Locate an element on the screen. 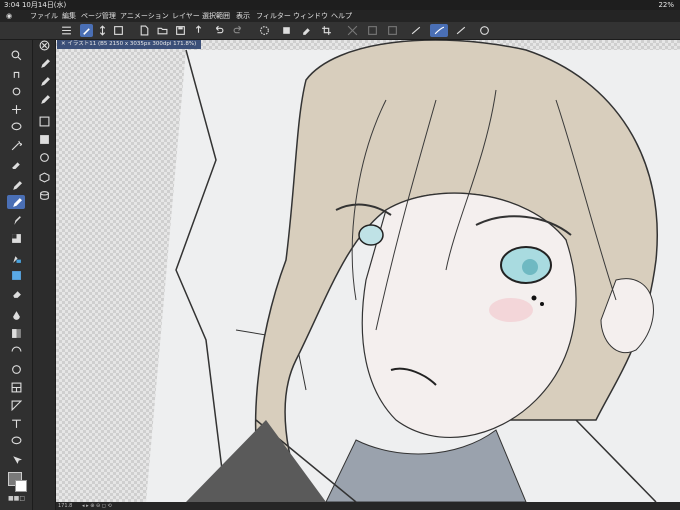 The width and height of the screenshot is (680, 510). status-bar: 3:04 10月14日(水) 22% is located at coordinates (340, 5).